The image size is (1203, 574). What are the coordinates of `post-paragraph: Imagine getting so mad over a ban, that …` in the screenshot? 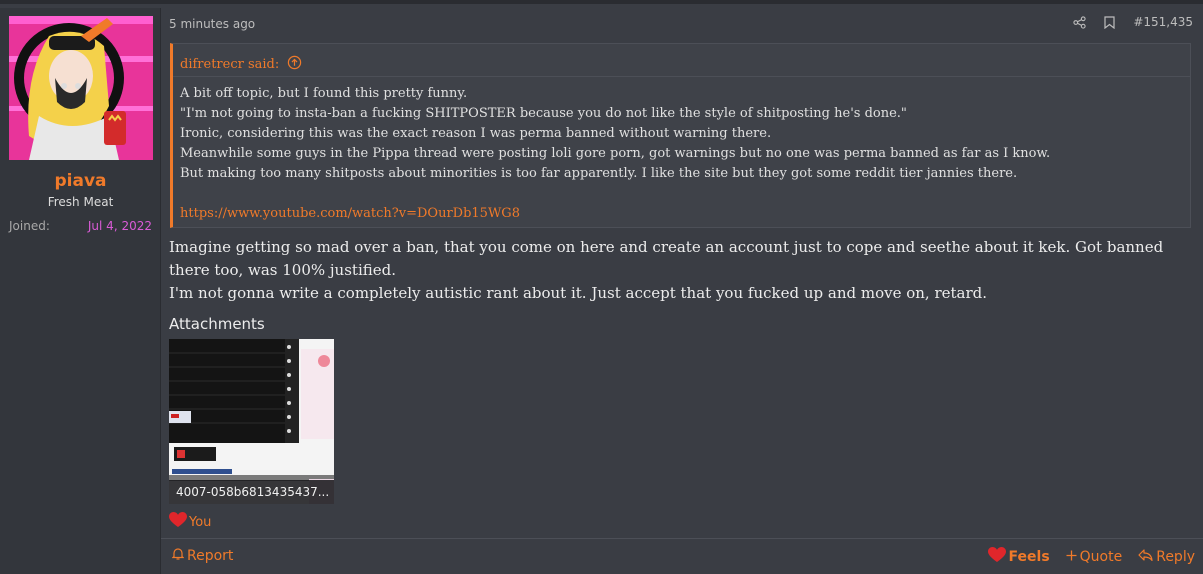 It's located at (666, 258).